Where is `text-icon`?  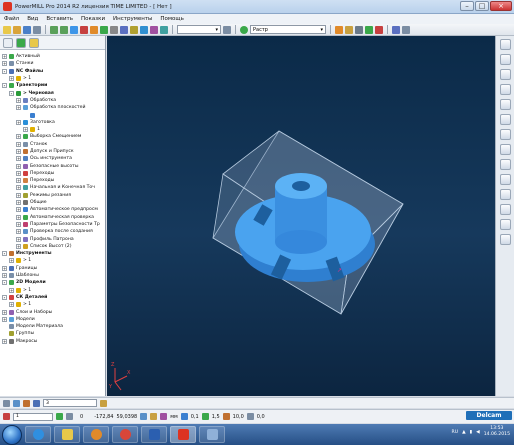 text-icon is located at coordinates (396, 29).